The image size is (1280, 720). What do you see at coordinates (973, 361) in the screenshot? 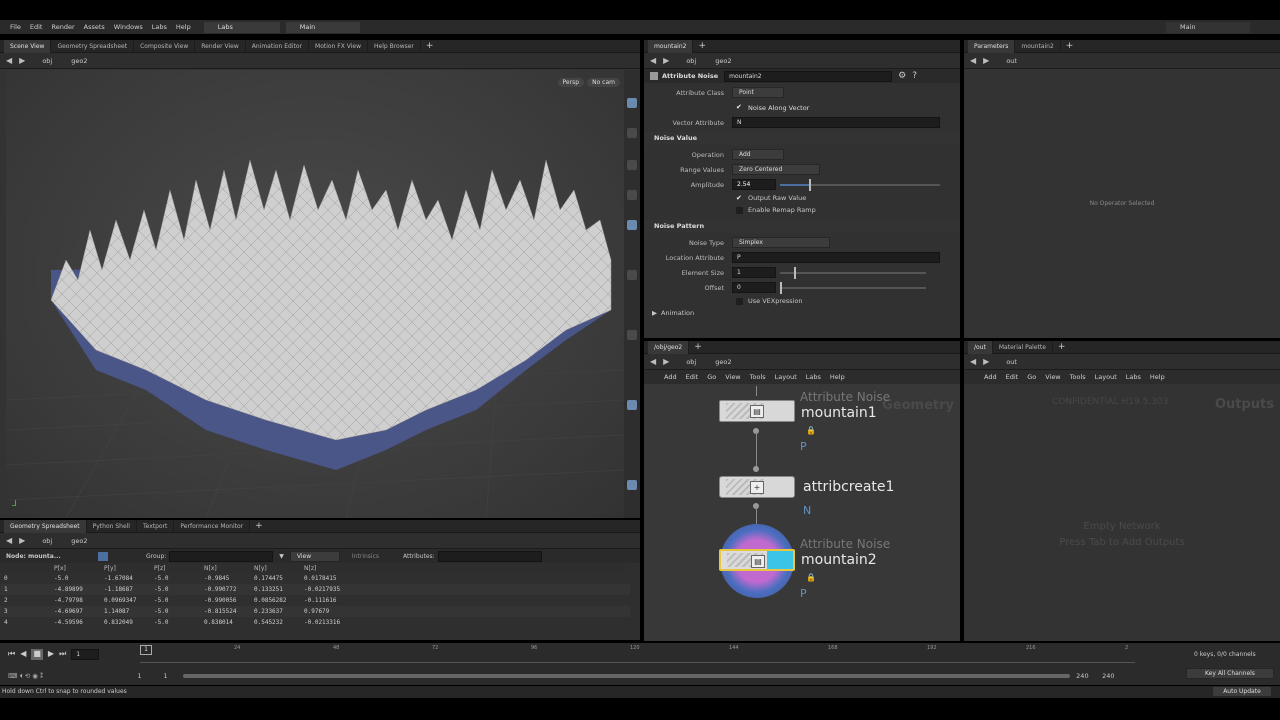
I see `out-back-icon: ◀` at bounding box center [973, 361].